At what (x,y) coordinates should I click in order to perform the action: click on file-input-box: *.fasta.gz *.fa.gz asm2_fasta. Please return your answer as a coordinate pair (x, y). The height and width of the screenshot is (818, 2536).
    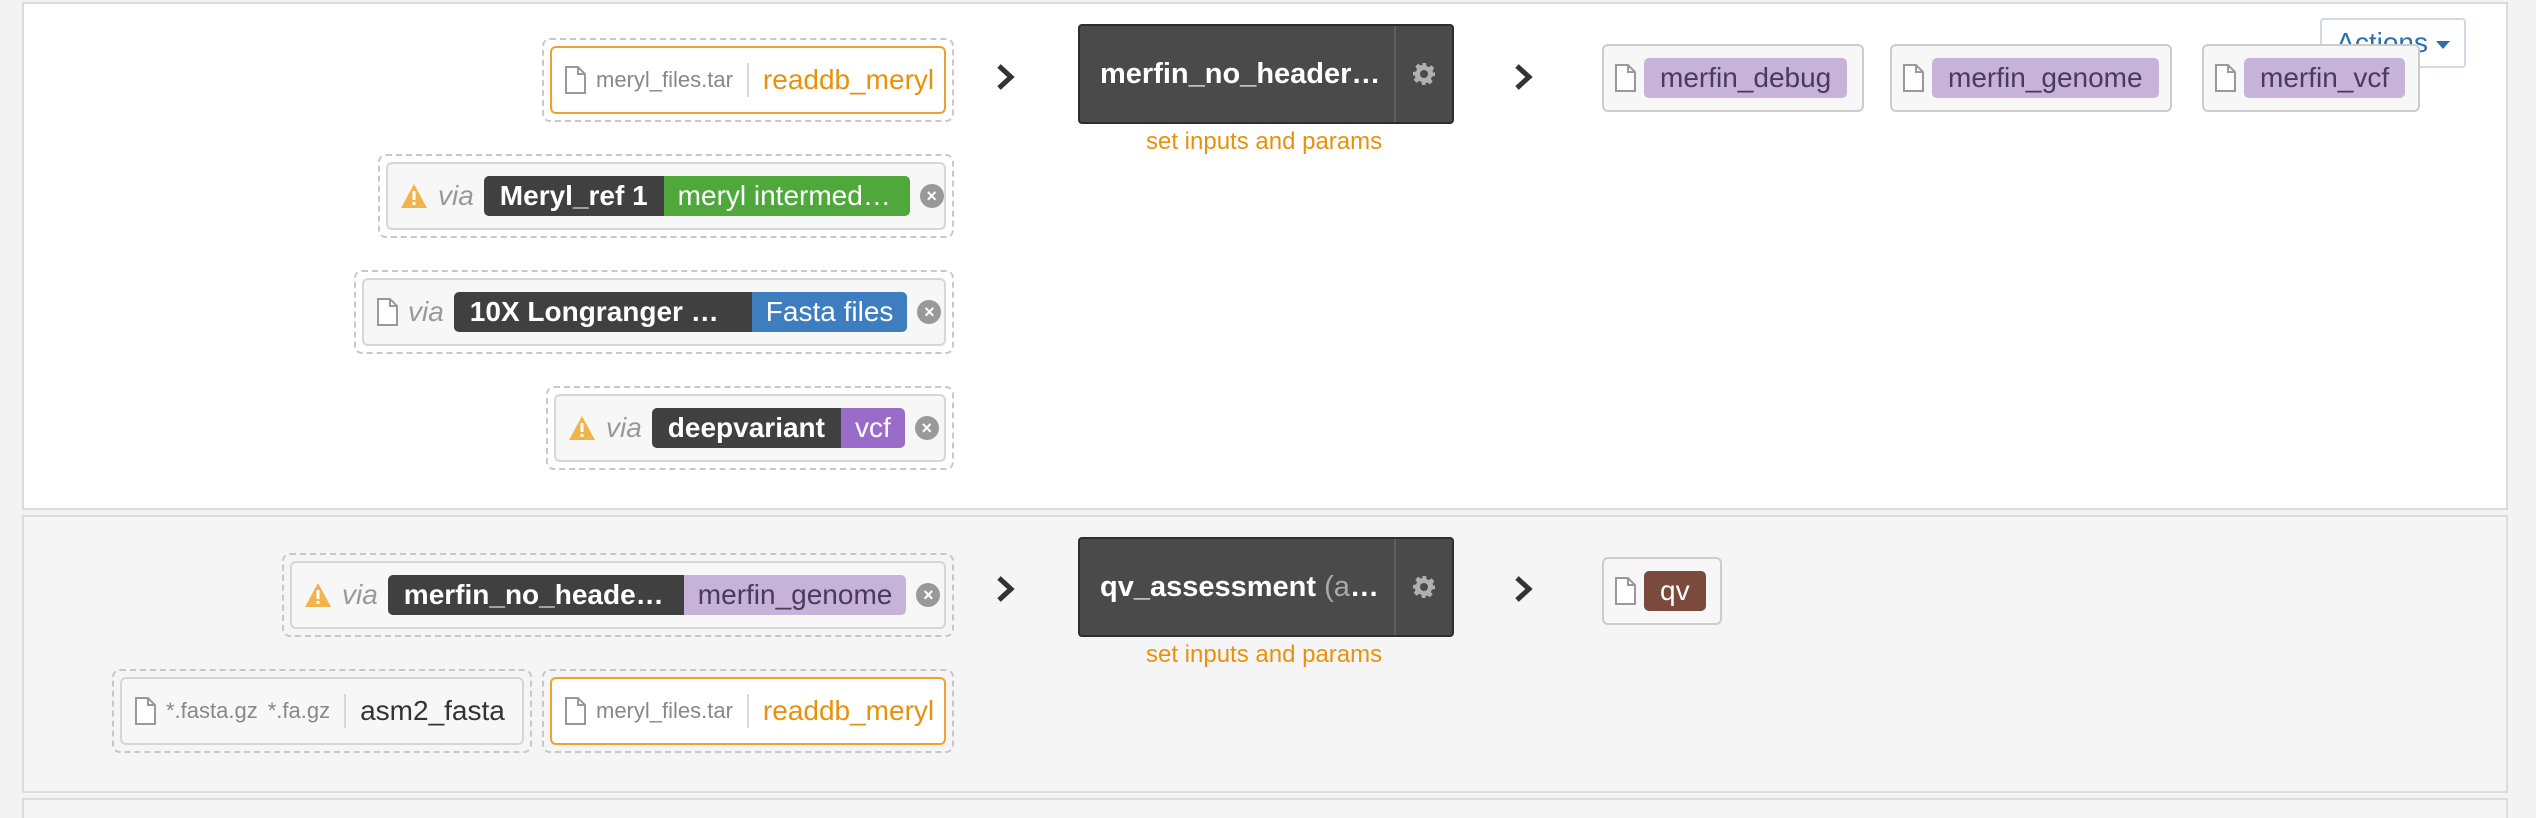
    Looking at the image, I should click on (322, 711).